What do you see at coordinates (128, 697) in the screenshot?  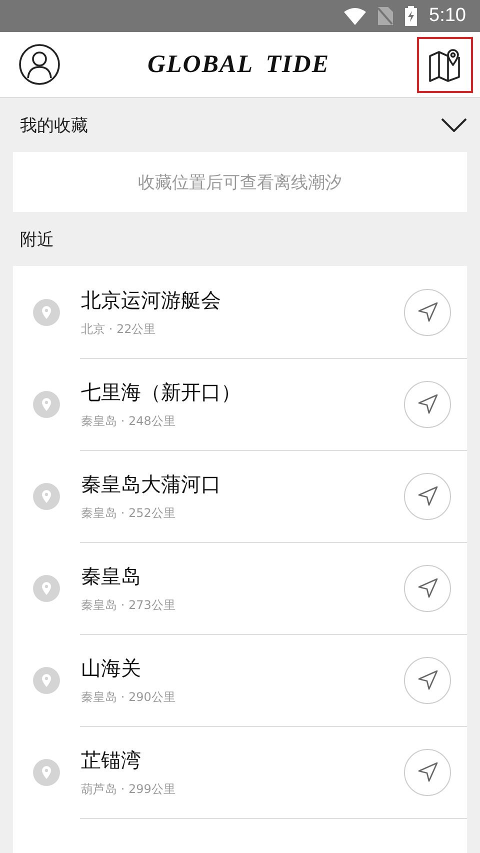 I see `location-detail: 秦皇岛 · 290公里` at bounding box center [128, 697].